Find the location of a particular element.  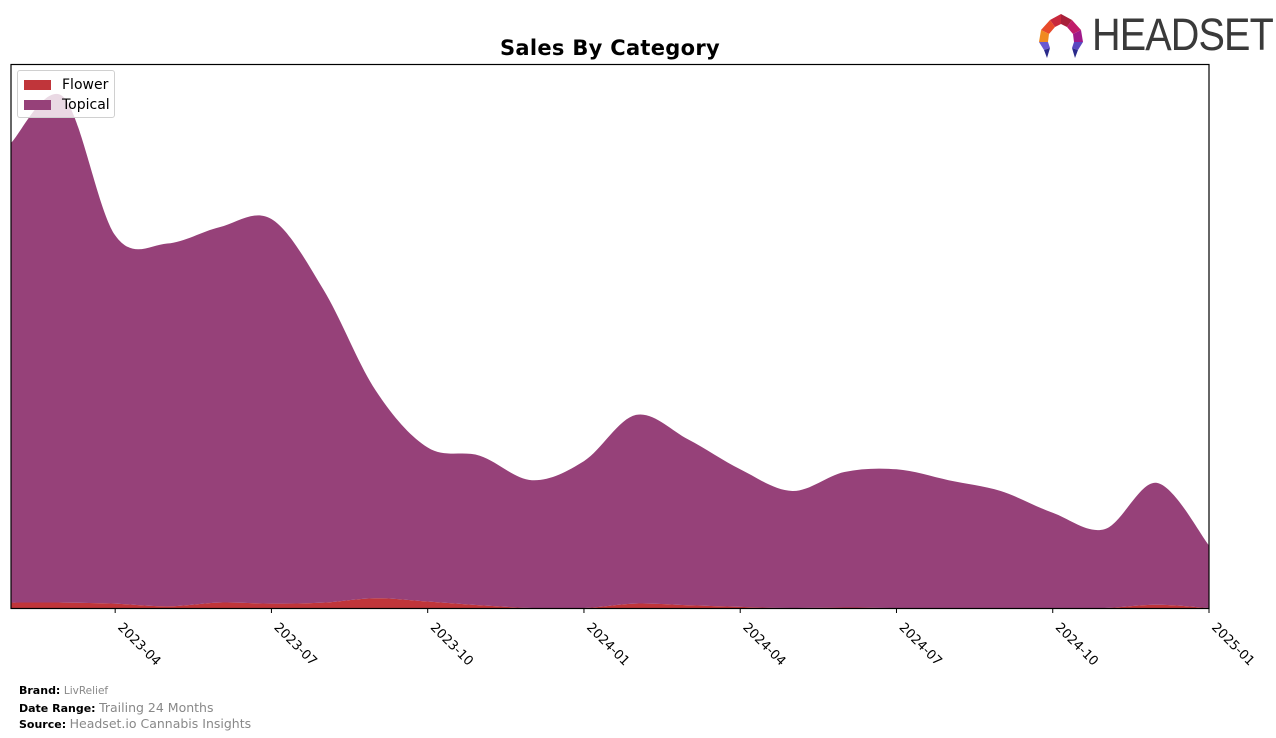

x-tick-label: 2023-04 is located at coordinates (138, 644).